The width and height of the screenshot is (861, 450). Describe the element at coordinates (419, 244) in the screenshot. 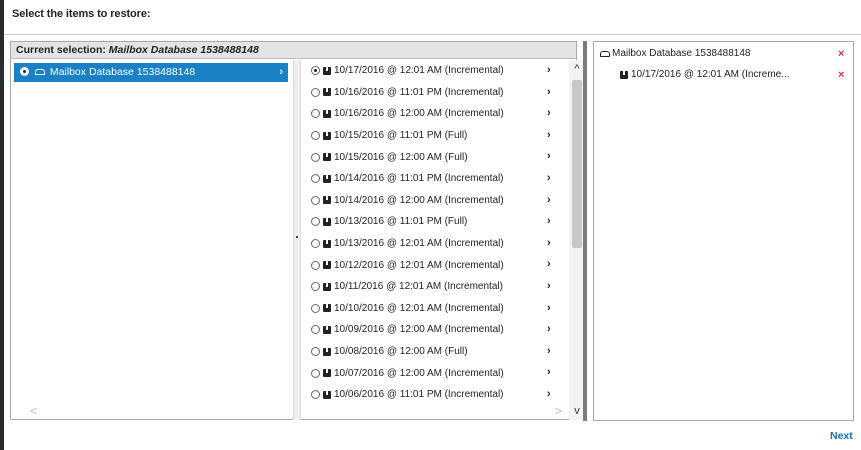

I see `recovery-point-label: 10/13/2016 @ 12:01 AM (Incremental)` at that location.